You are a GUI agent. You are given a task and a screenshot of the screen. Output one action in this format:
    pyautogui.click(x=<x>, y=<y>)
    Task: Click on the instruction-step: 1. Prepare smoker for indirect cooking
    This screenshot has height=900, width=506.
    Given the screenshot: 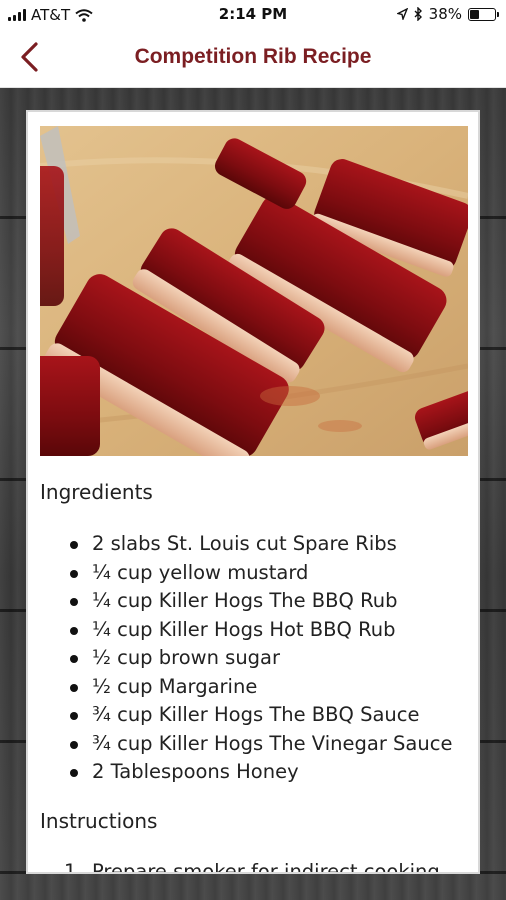 What is the action you would take?
    pyautogui.click(x=240, y=867)
    